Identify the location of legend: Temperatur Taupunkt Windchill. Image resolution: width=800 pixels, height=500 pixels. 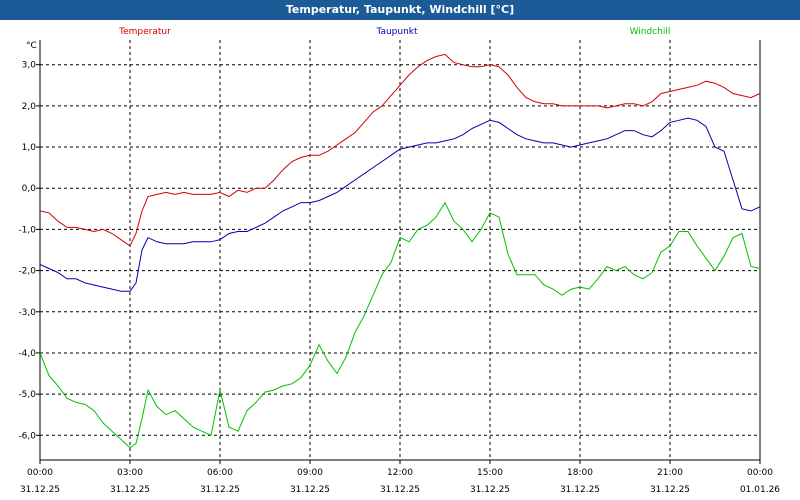
(394, 32).